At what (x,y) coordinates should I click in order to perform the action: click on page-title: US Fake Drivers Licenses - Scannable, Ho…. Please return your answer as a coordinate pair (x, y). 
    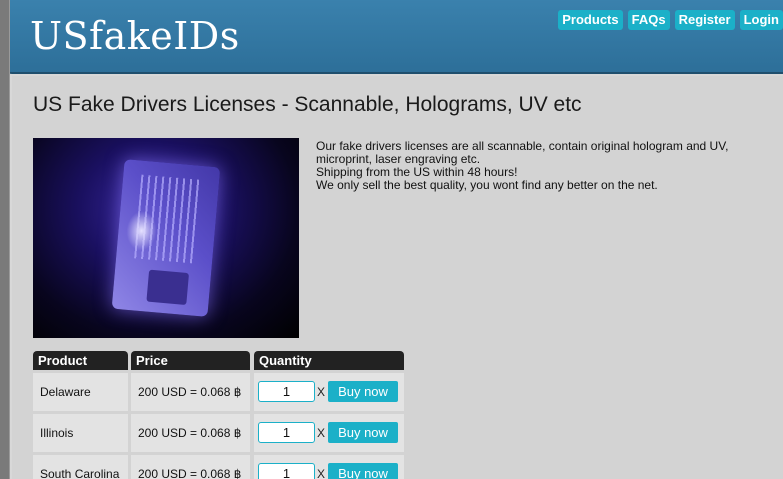
    Looking at the image, I should click on (307, 104).